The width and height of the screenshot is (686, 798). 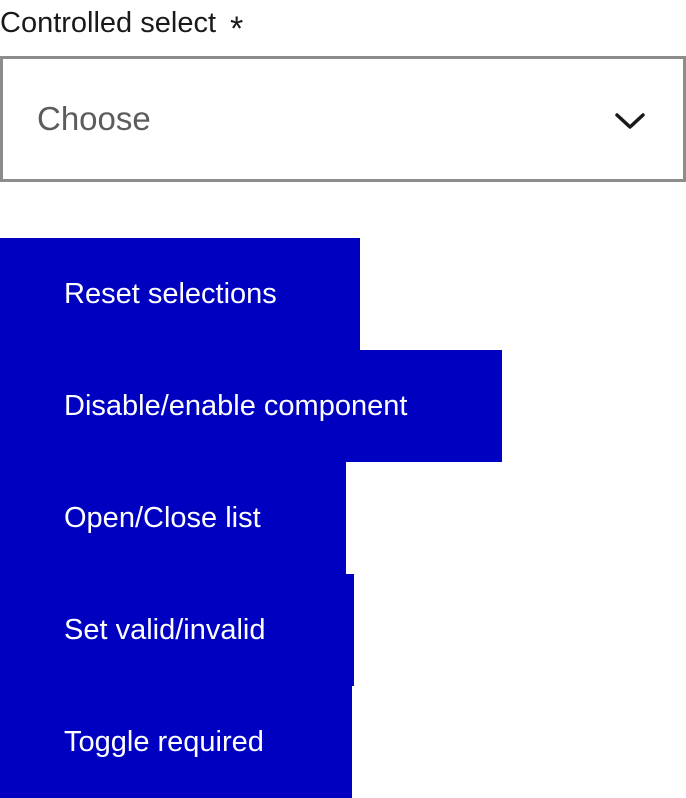 I want to click on select-label-text: Controlled select, so click(x=108, y=22).